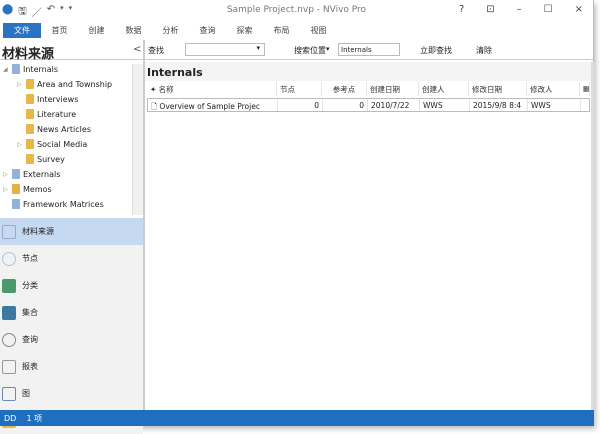 Image resolution: width=600 pixels, height=434 pixels. I want to click on maximize-button: ☐, so click(548, 9).